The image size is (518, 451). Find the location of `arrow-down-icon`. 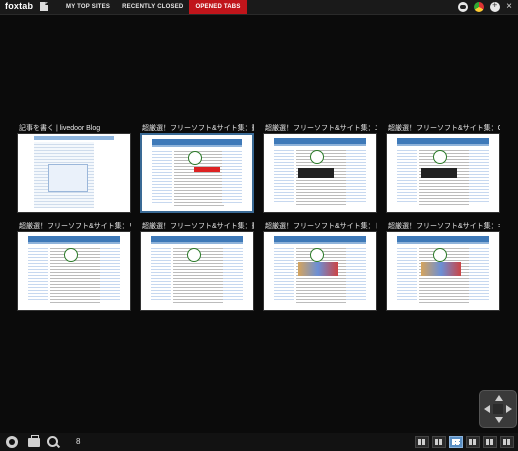

arrow-down-icon is located at coordinates (499, 420).